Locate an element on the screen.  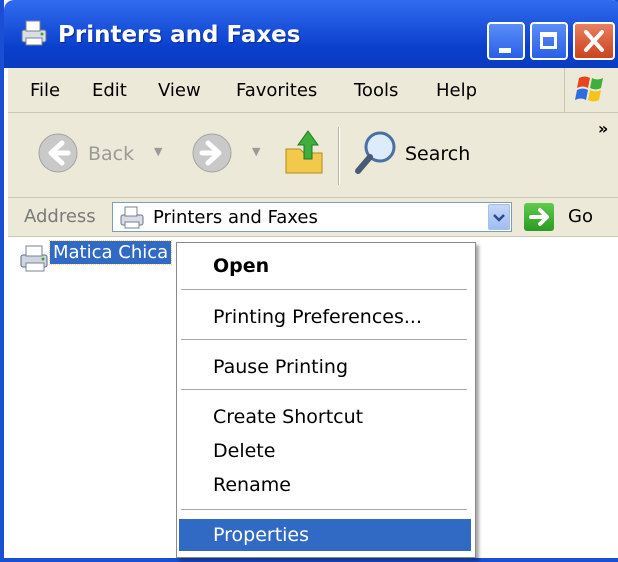
folder-up-icon is located at coordinates (304, 152).